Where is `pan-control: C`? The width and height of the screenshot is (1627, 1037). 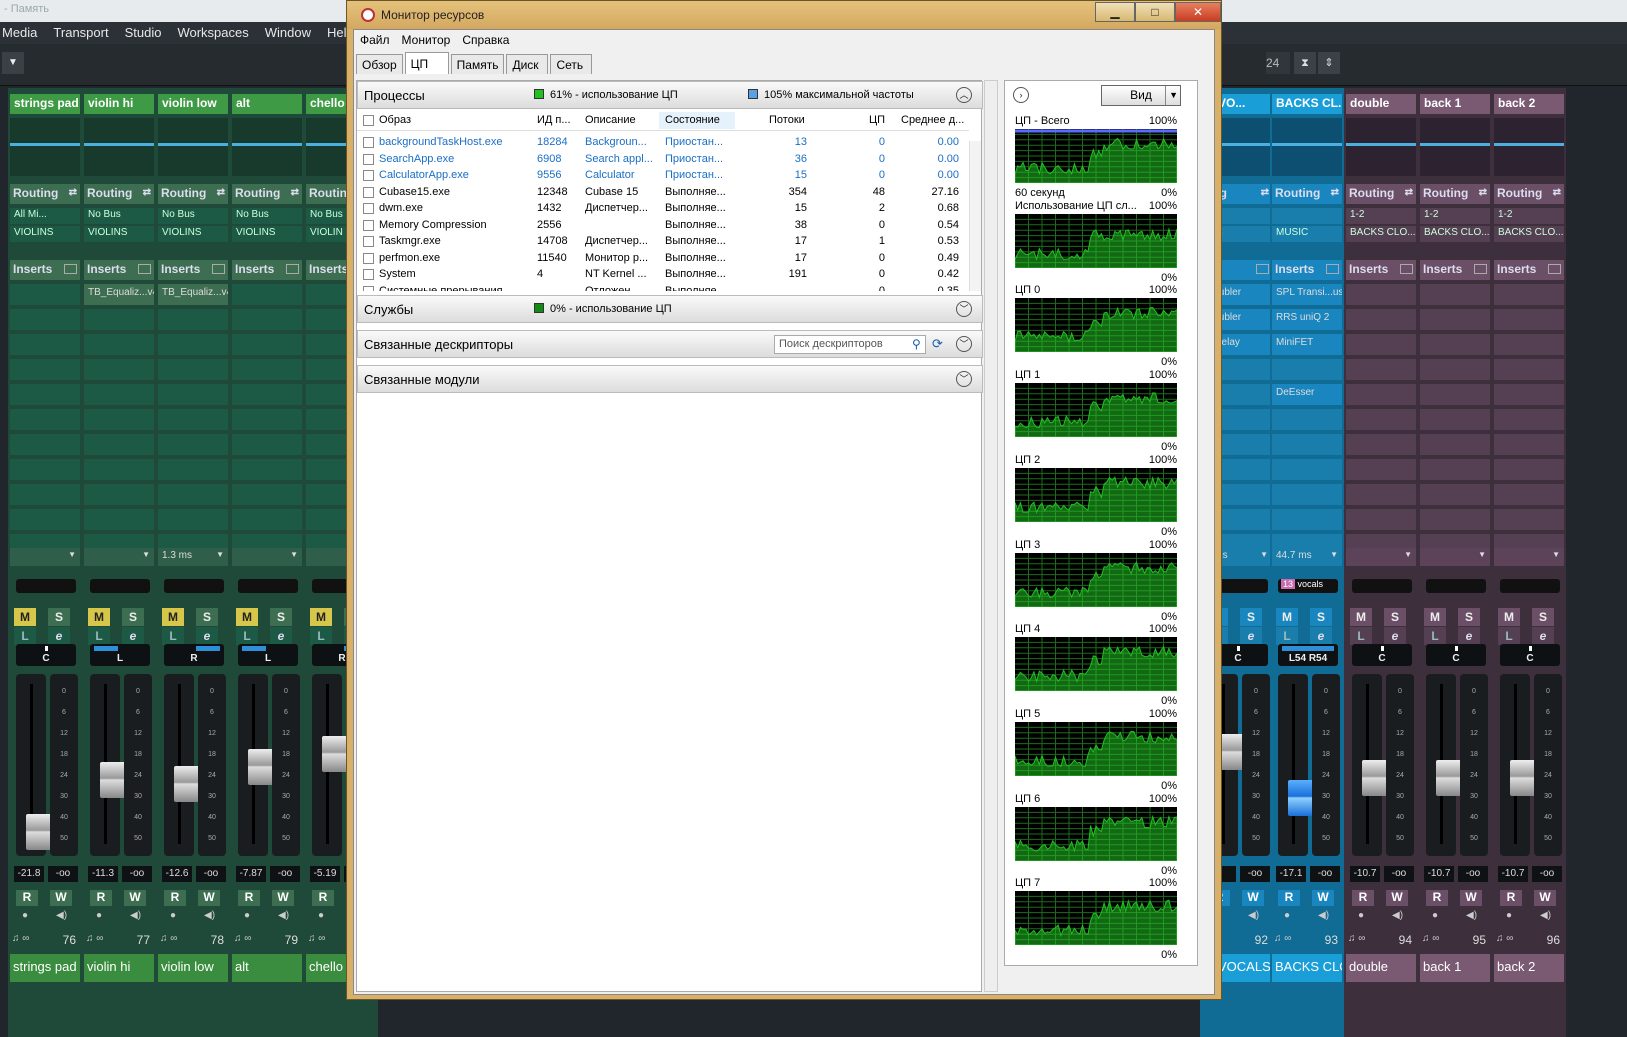
pan-control: C is located at coordinates (1456, 655).